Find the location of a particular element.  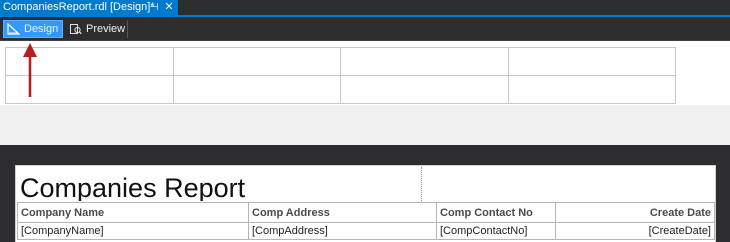

report-title-textbox: Companies Report is located at coordinates (219, 184).